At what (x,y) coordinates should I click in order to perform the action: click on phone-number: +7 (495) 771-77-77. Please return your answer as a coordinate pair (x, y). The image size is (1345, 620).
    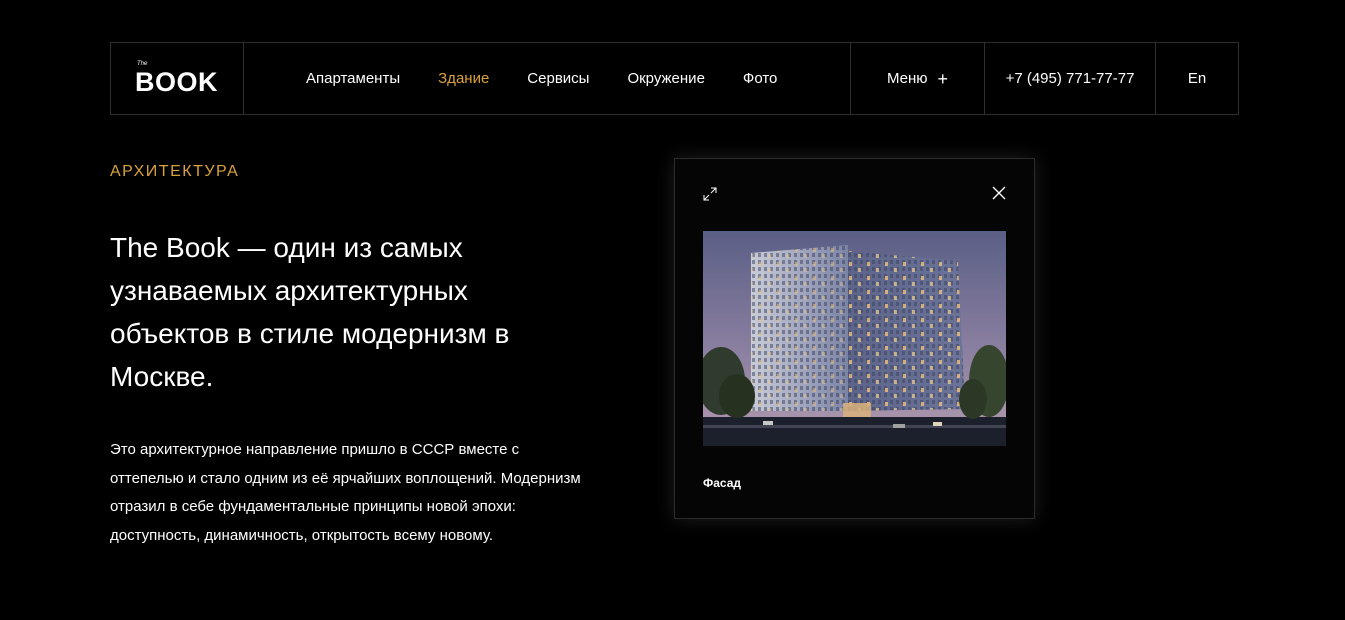
    Looking at the image, I should click on (1070, 78).